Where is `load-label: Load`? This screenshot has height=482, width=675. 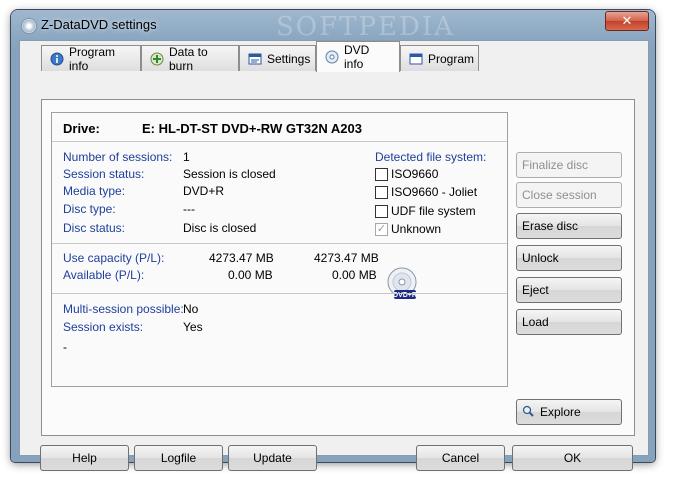
load-label: Load is located at coordinates (535, 322).